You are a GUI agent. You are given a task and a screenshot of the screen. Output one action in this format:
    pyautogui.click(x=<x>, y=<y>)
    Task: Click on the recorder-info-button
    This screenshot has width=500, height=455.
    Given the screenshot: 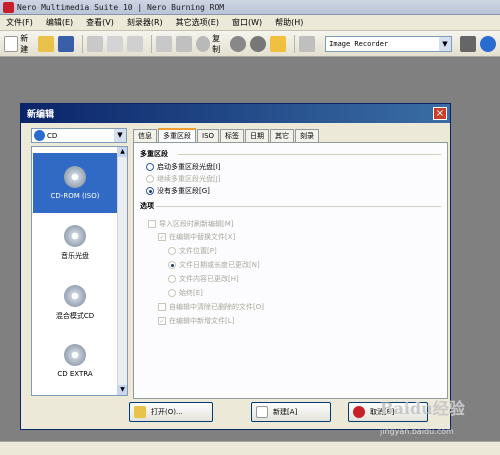 What is the action you would take?
    pyautogui.click(x=184, y=44)
    